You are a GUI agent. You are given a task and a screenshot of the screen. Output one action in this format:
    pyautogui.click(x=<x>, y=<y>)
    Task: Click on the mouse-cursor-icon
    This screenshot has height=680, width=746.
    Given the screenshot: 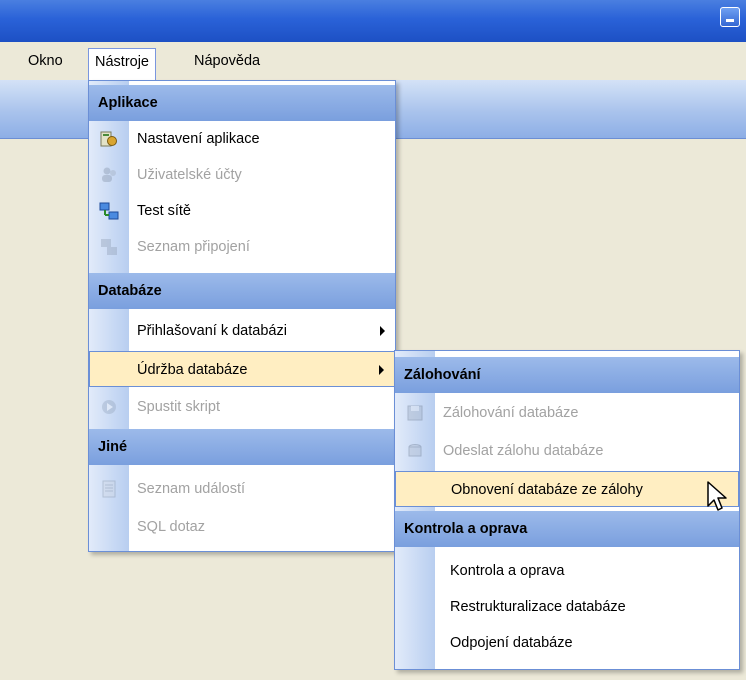 What is the action you would take?
    pyautogui.click(x=717, y=496)
    